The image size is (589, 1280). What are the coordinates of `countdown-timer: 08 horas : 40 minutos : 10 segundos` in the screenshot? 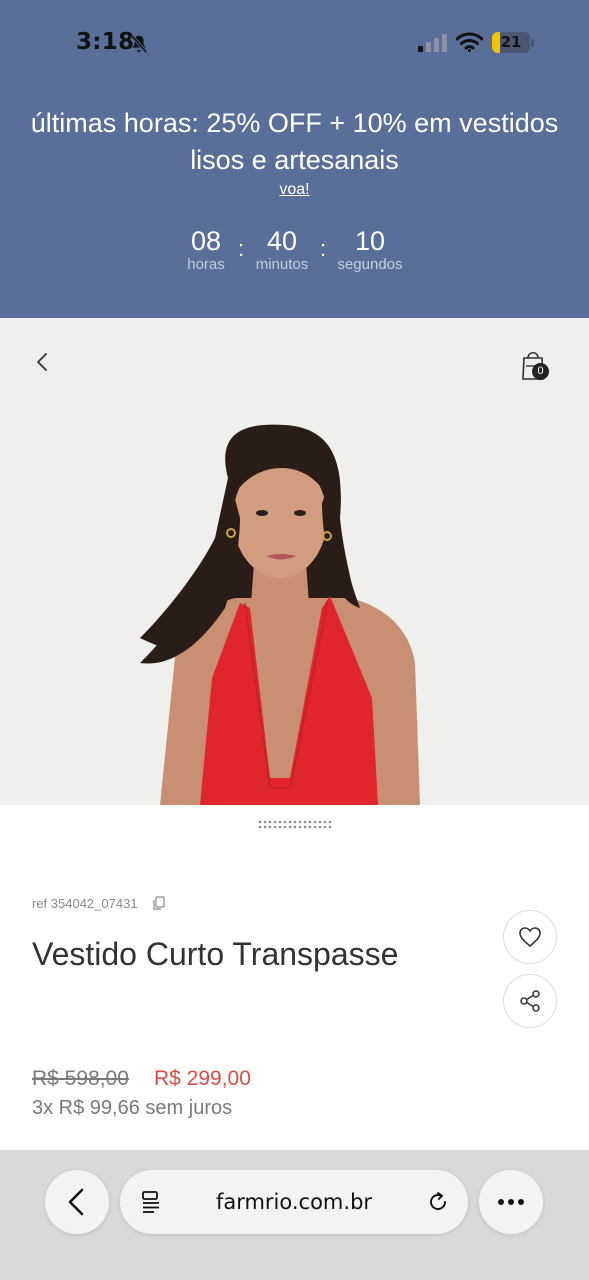 It's located at (294, 256).